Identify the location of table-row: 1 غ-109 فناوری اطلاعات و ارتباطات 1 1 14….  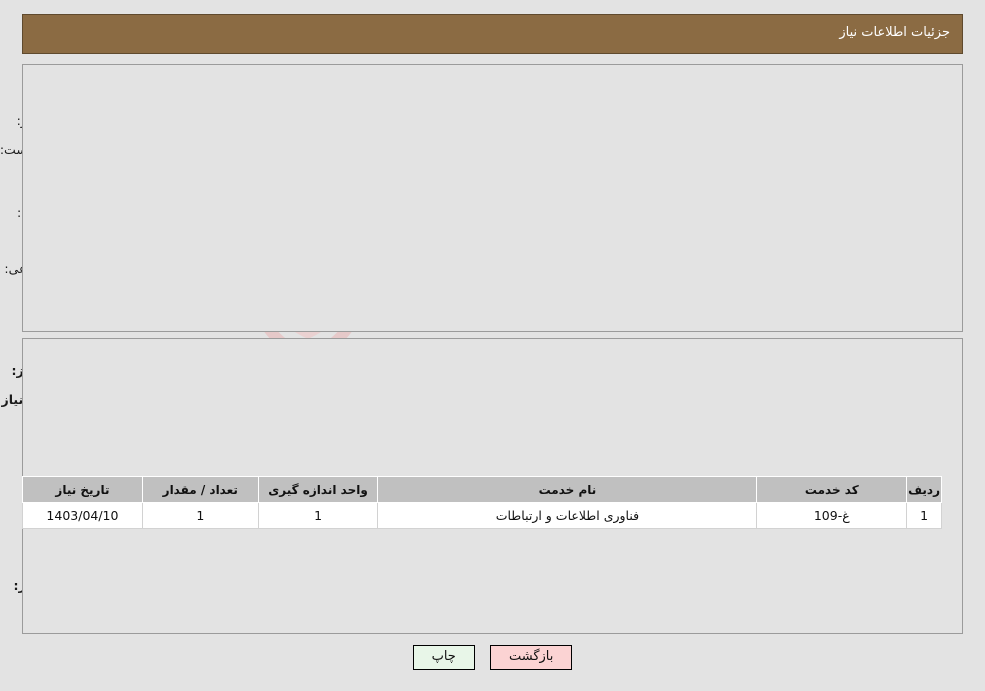
(482, 515).